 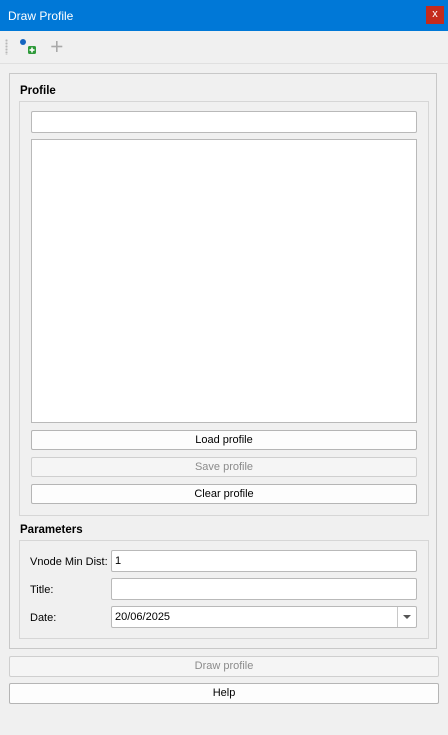 I want to click on title-label: Title:, so click(x=42, y=590).